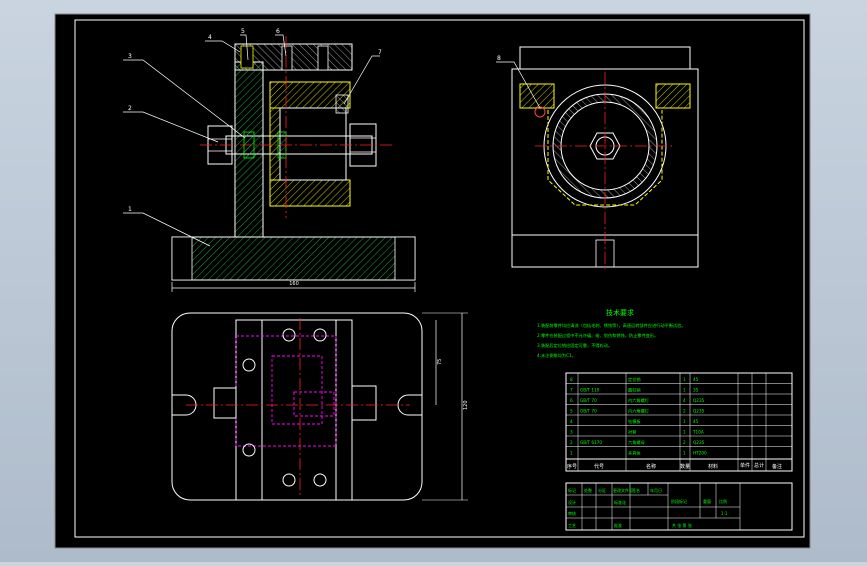 This screenshot has height=566, width=867. What do you see at coordinates (696, 421) in the screenshot?
I see `bom-material-4: 45` at bounding box center [696, 421].